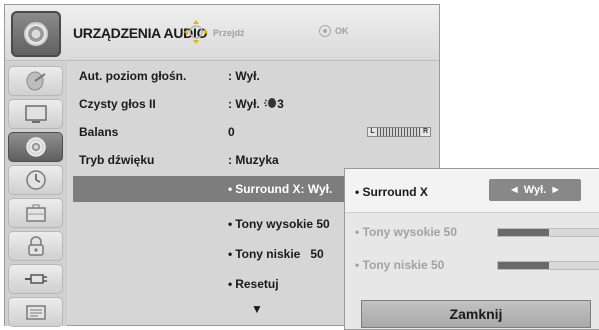  Describe the element at coordinates (514, 190) in the screenshot. I see `left-arrow-icon: ◄` at that location.